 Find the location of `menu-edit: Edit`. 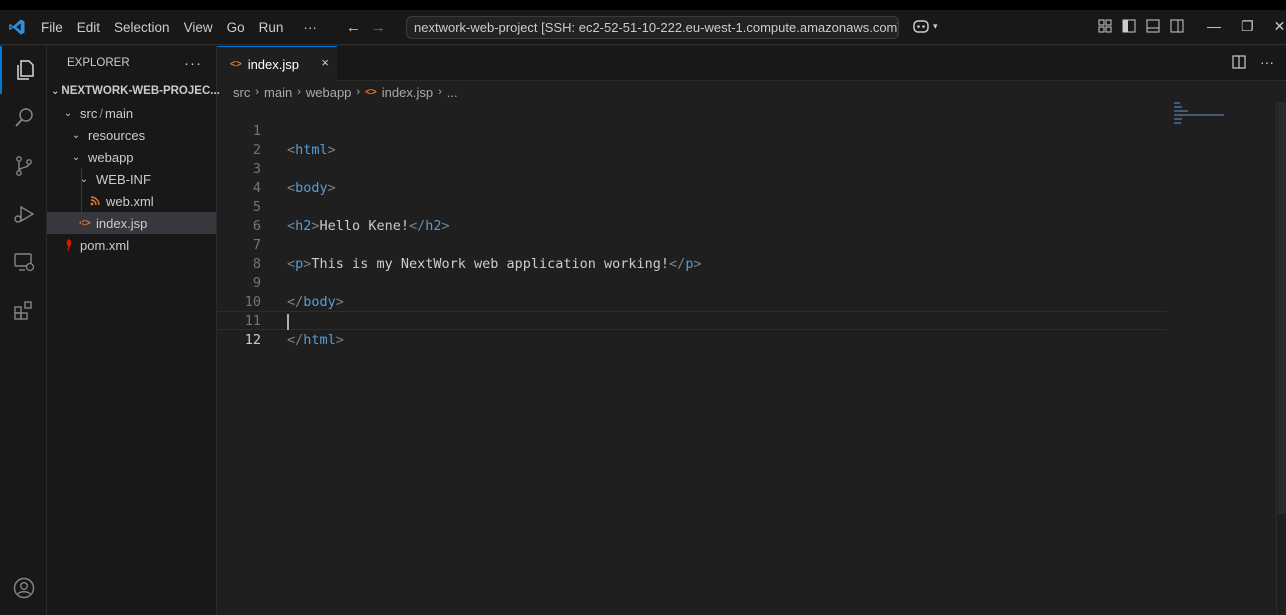

menu-edit: Edit is located at coordinates (88, 27).